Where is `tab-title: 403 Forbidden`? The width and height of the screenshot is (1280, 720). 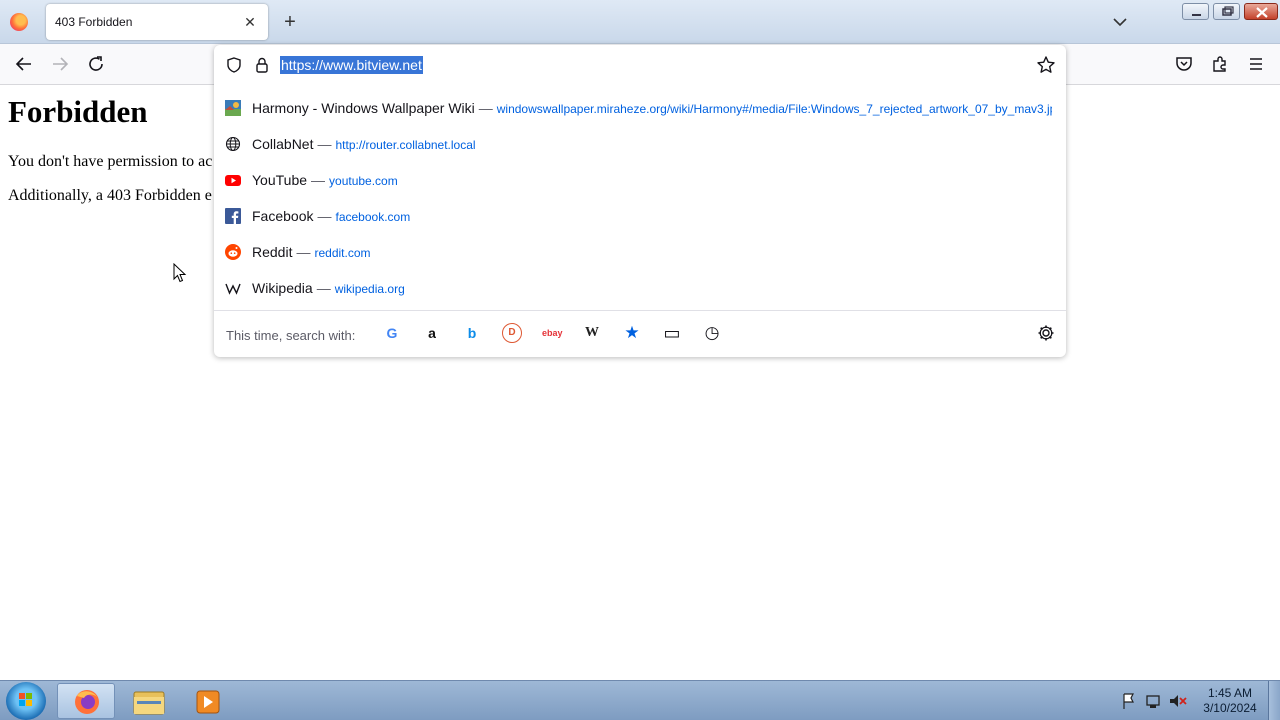
tab-title: 403 Forbidden is located at coordinates (94, 22).